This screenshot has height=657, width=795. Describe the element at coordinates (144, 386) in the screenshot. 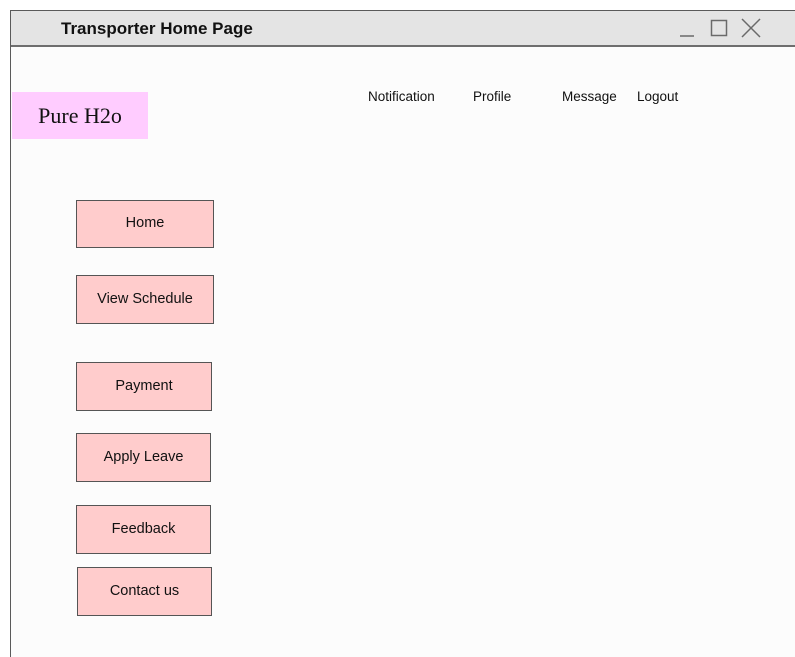

I see `payment-button: Payment` at that location.